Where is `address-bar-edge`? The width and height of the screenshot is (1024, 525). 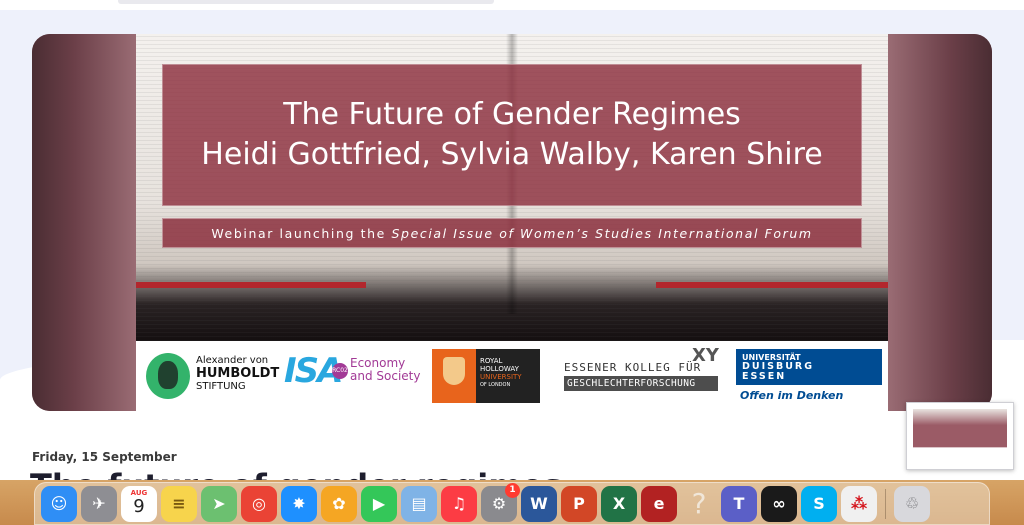 address-bar-edge is located at coordinates (306, 2).